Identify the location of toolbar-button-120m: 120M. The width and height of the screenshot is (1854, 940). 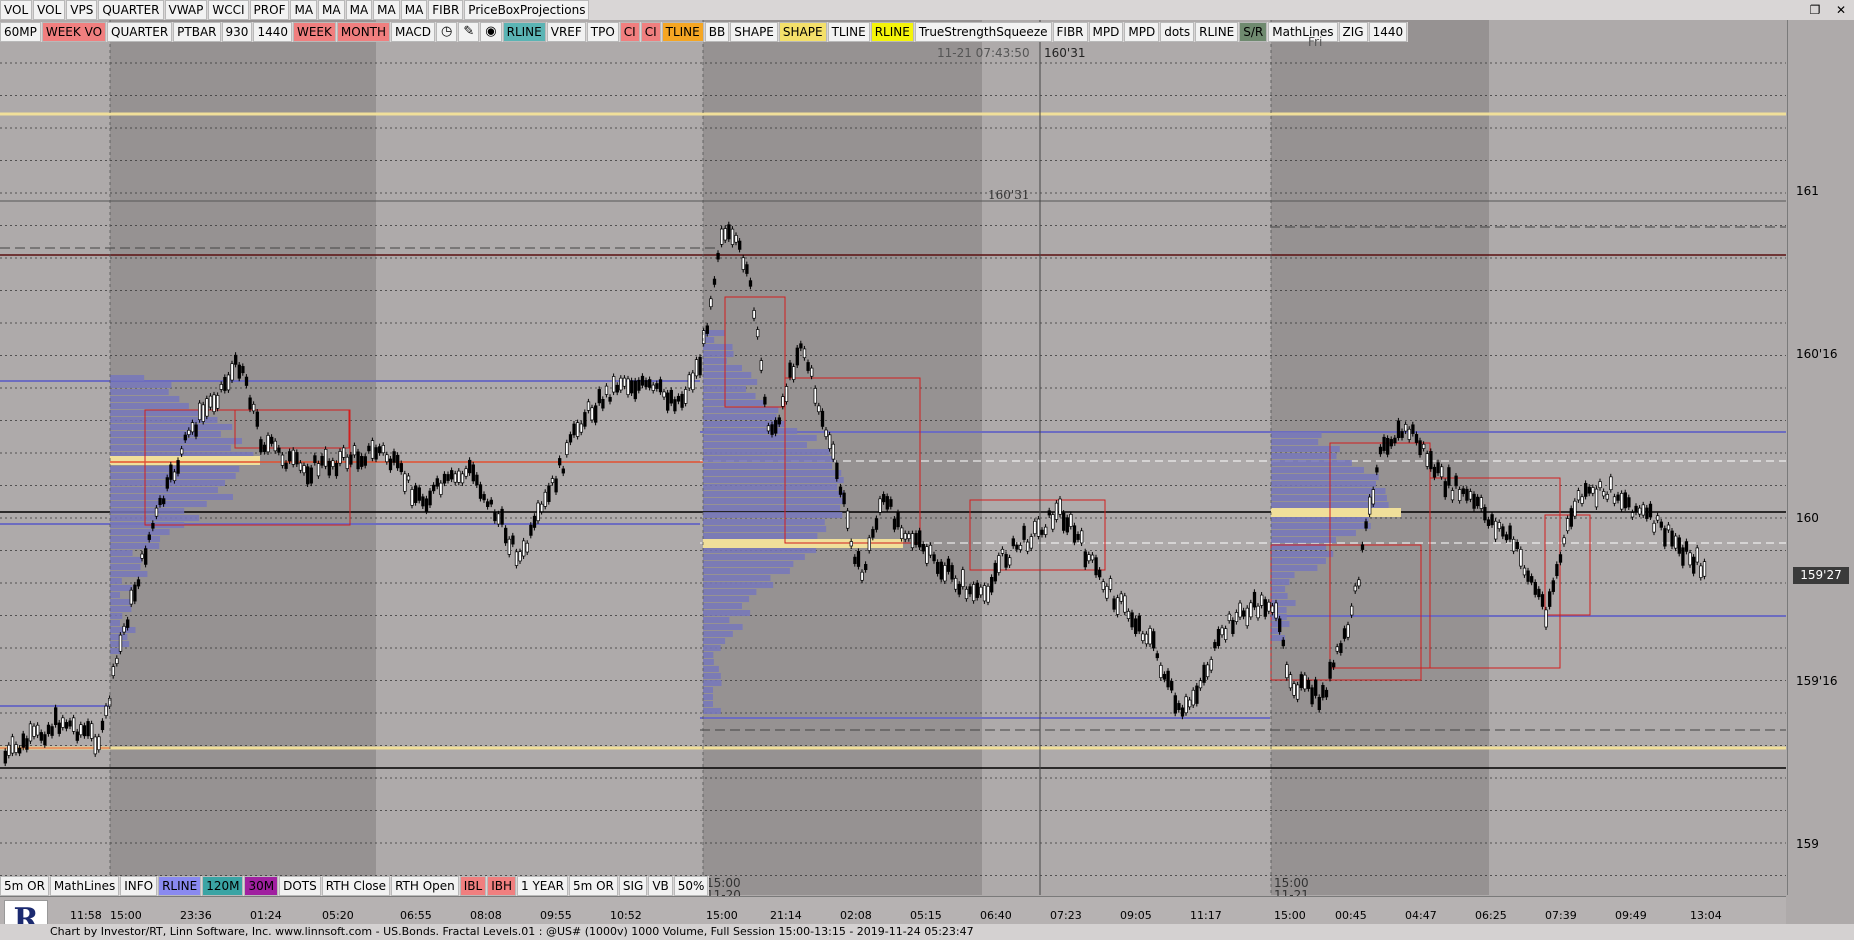
(222, 886).